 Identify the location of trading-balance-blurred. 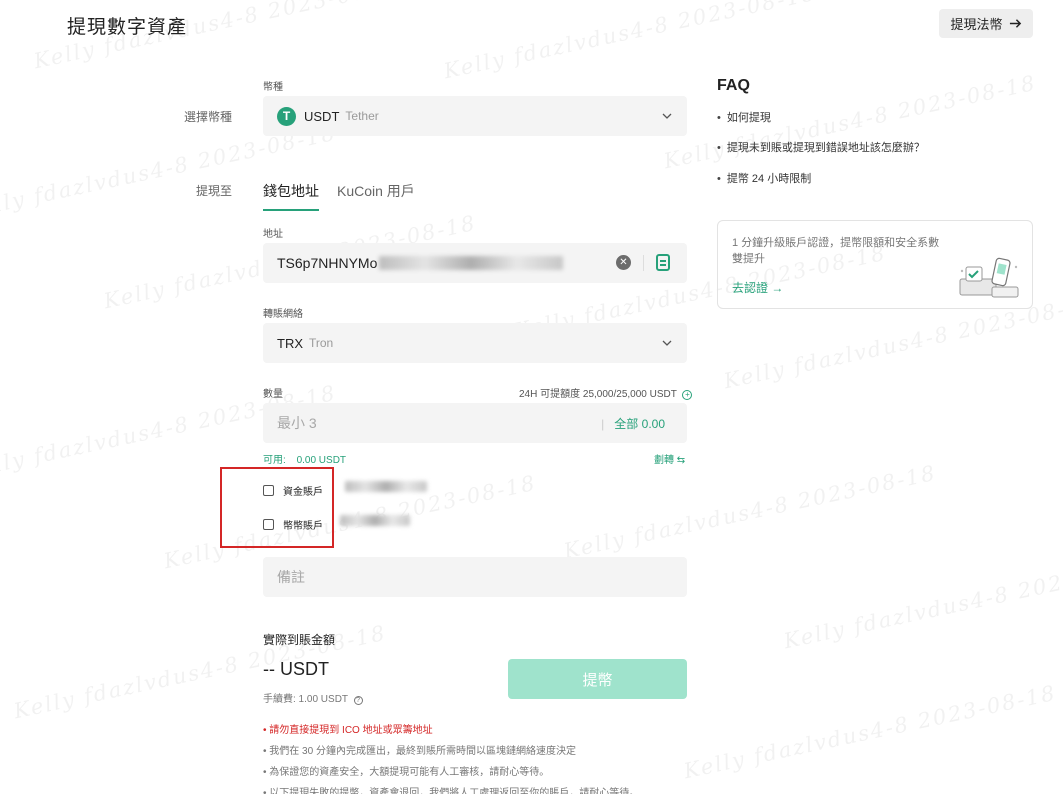
(375, 520).